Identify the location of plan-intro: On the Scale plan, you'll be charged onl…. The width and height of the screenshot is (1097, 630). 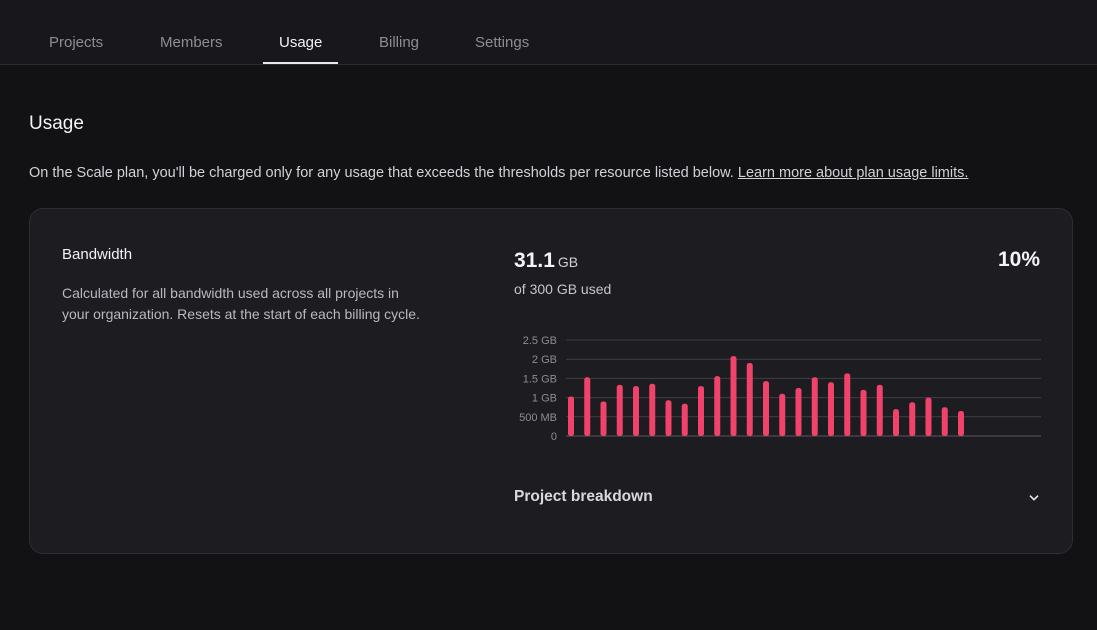
(498, 173).